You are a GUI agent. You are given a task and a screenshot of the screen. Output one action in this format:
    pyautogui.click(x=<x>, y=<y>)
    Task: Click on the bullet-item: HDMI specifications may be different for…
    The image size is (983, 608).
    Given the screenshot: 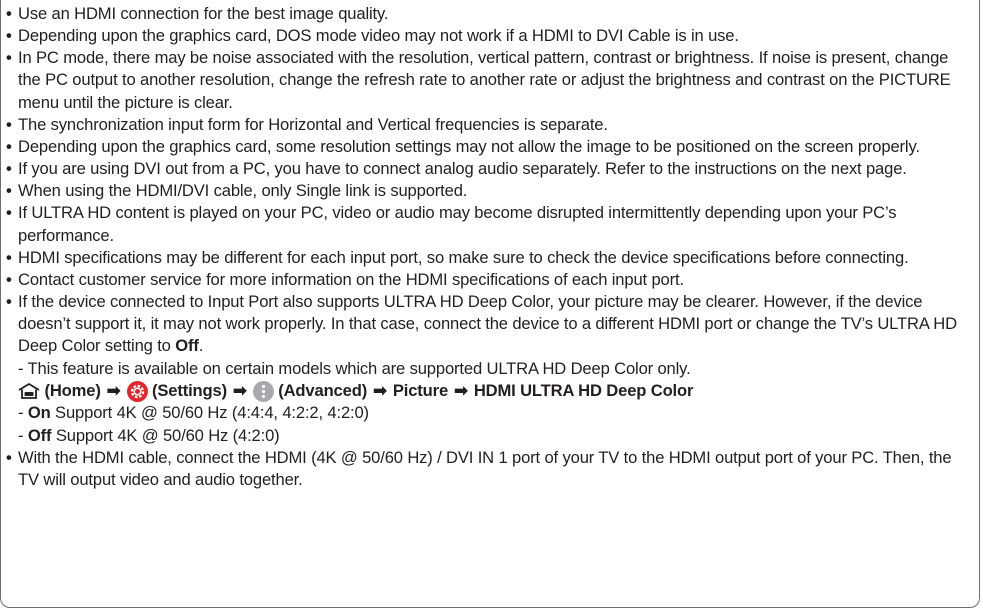 What is the action you would take?
    pyautogui.click(x=490, y=258)
    